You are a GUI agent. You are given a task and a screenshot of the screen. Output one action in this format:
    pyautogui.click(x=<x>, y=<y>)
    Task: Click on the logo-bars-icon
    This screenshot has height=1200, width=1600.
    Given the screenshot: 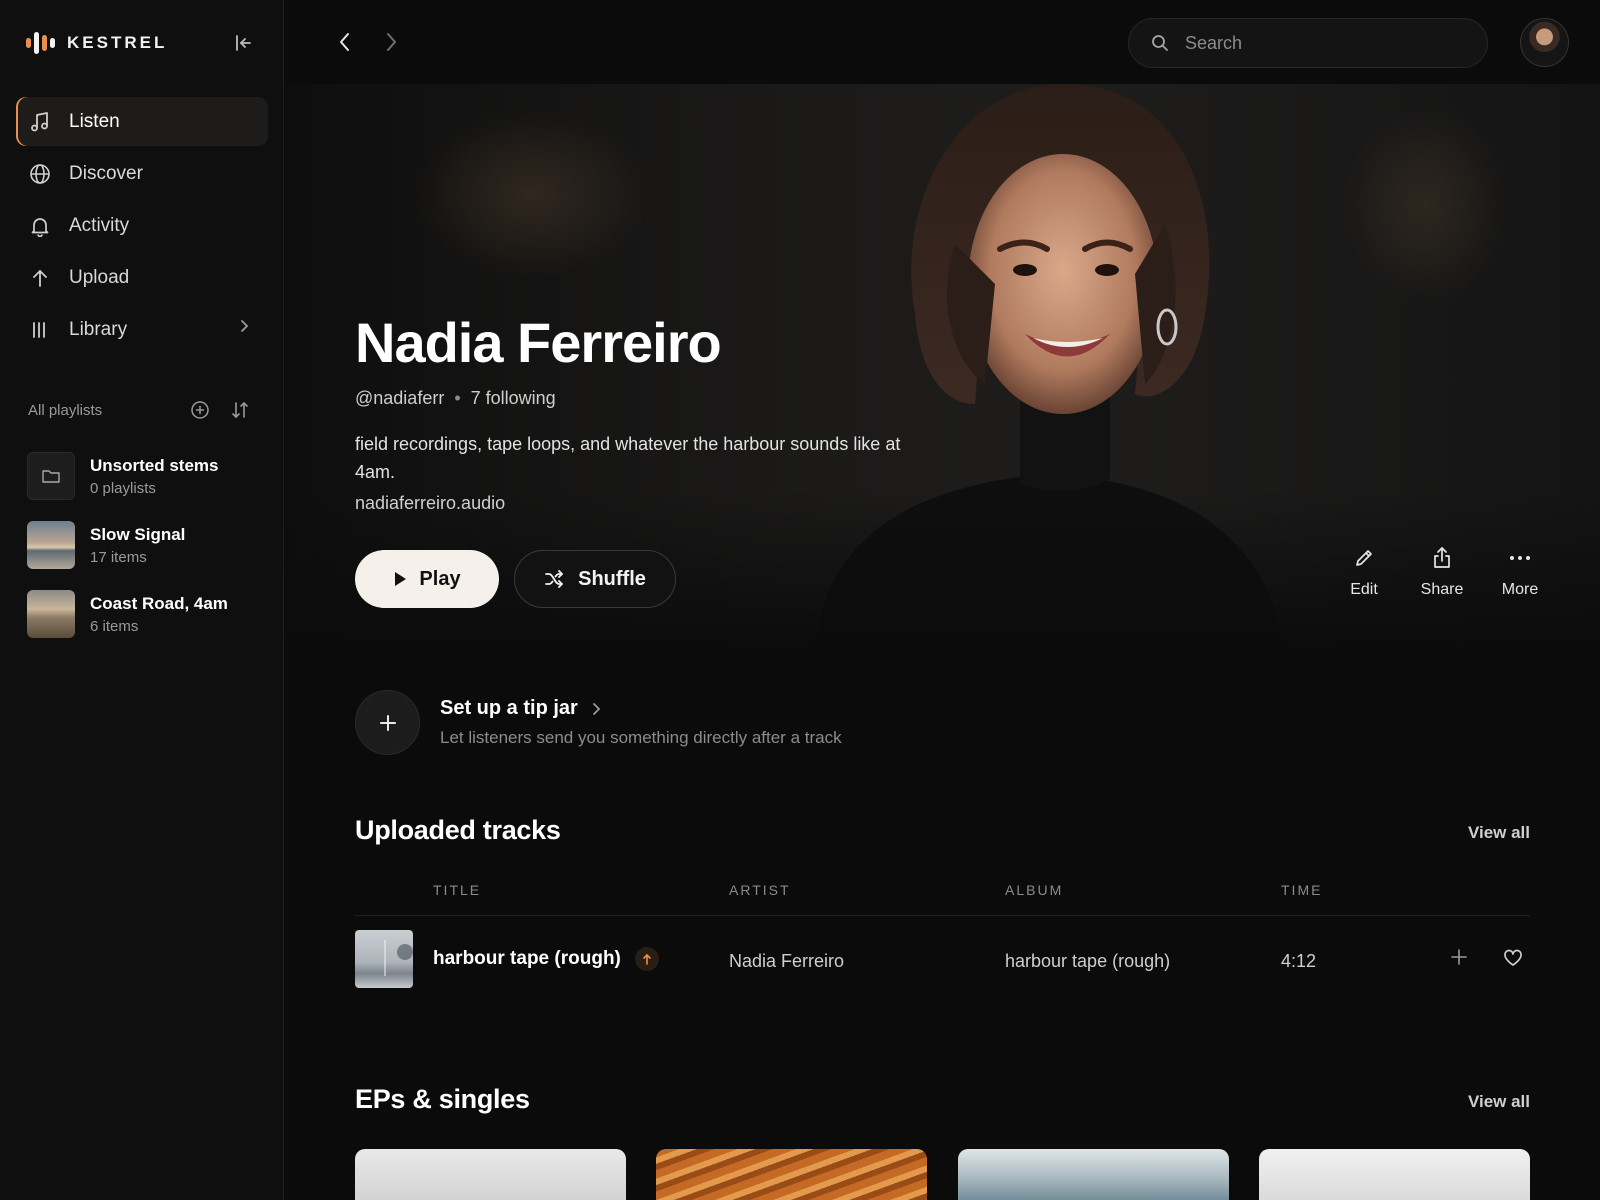 What is the action you would take?
    pyautogui.click(x=40, y=43)
    